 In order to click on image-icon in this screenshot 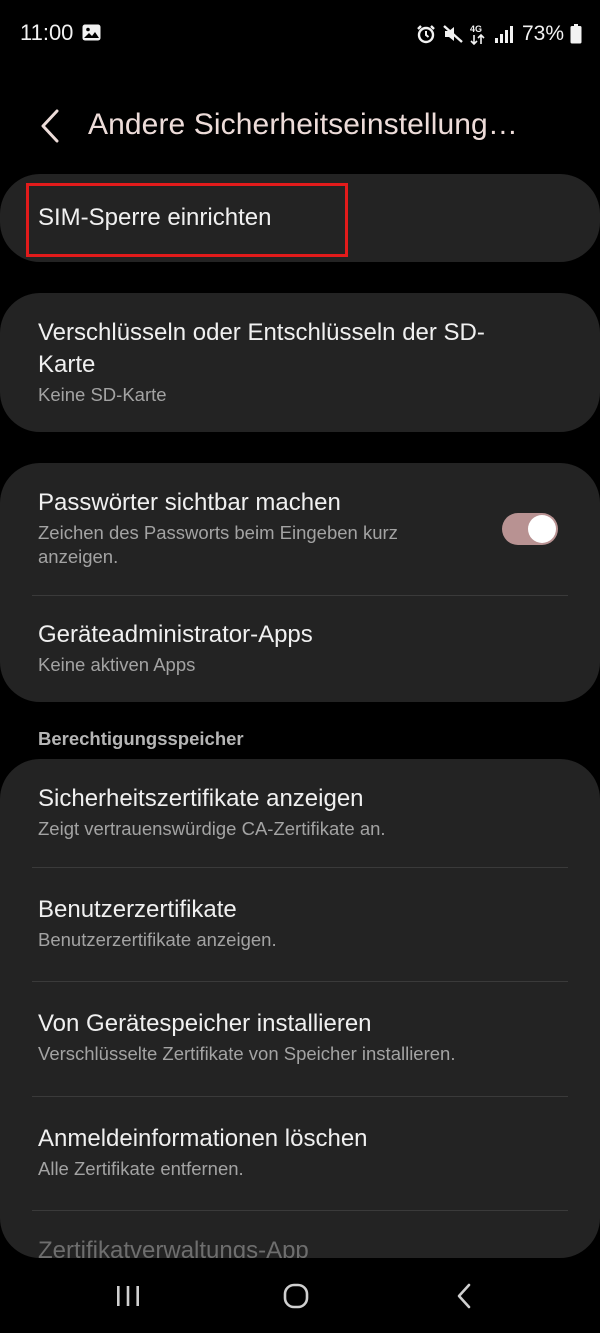, I will do `click(91, 32)`.